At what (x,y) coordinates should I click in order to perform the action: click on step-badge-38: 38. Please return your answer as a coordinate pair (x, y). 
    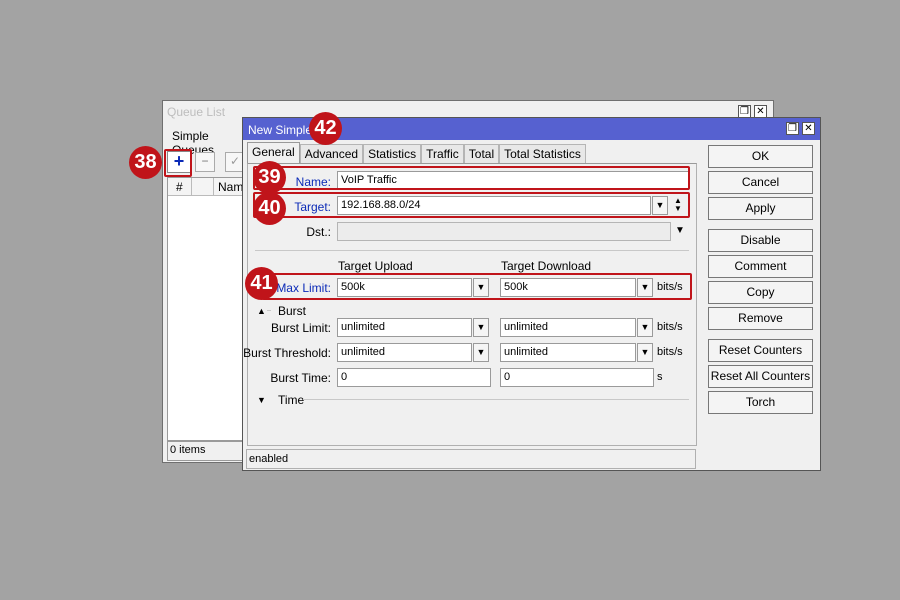
    Looking at the image, I should click on (145, 162).